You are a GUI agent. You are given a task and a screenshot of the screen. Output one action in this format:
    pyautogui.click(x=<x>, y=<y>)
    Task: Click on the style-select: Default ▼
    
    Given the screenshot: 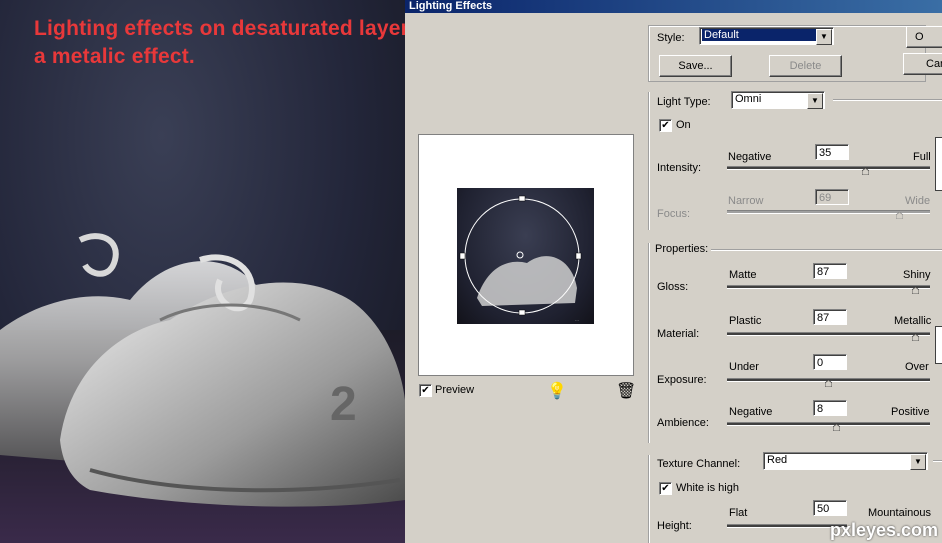 What is the action you would take?
    pyautogui.click(x=766, y=36)
    